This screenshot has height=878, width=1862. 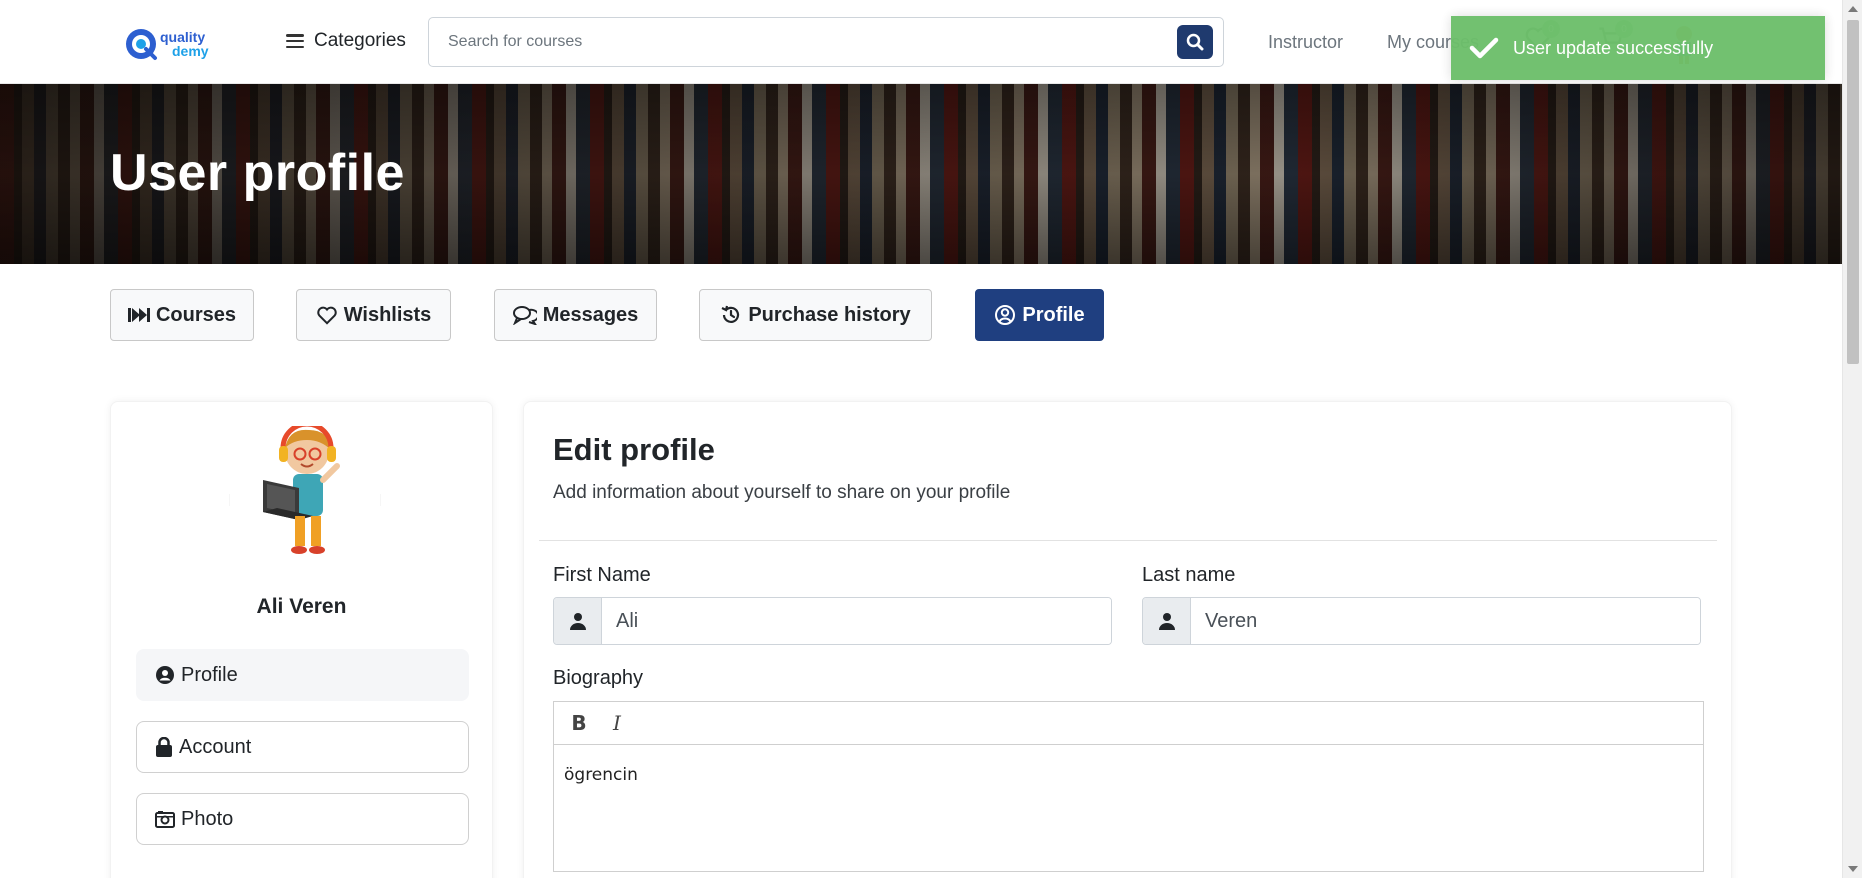 I want to click on bold-button: B, so click(x=579, y=723).